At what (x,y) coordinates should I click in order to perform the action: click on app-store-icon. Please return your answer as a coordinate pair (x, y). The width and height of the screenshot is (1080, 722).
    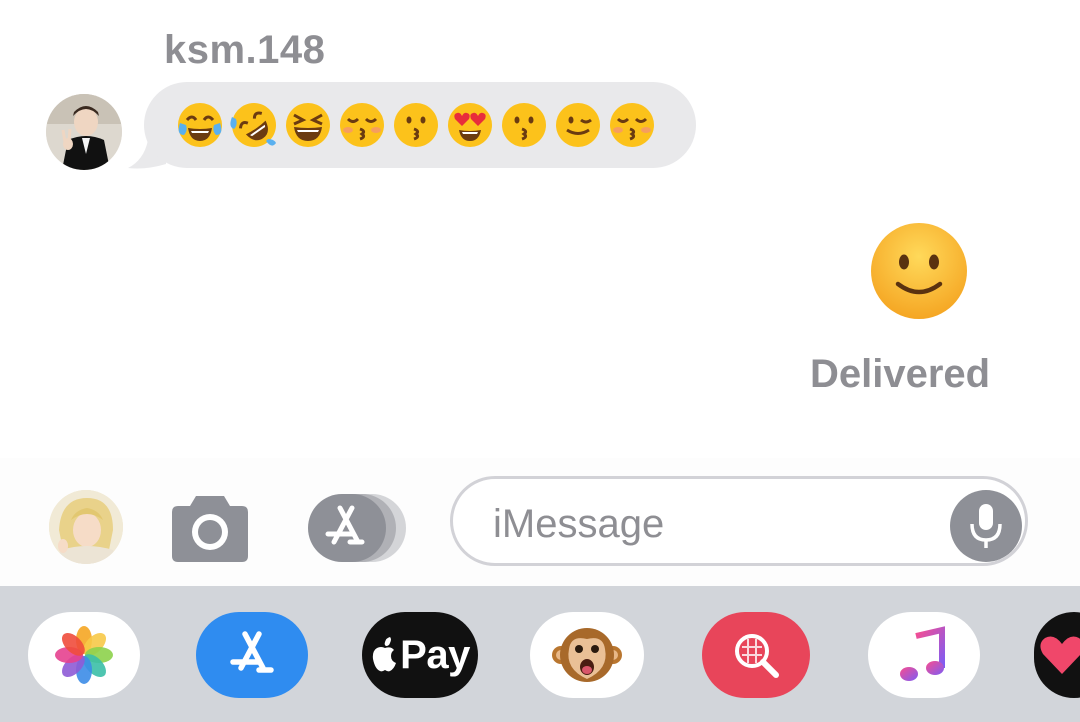
    Looking at the image, I should click on (252, 652).